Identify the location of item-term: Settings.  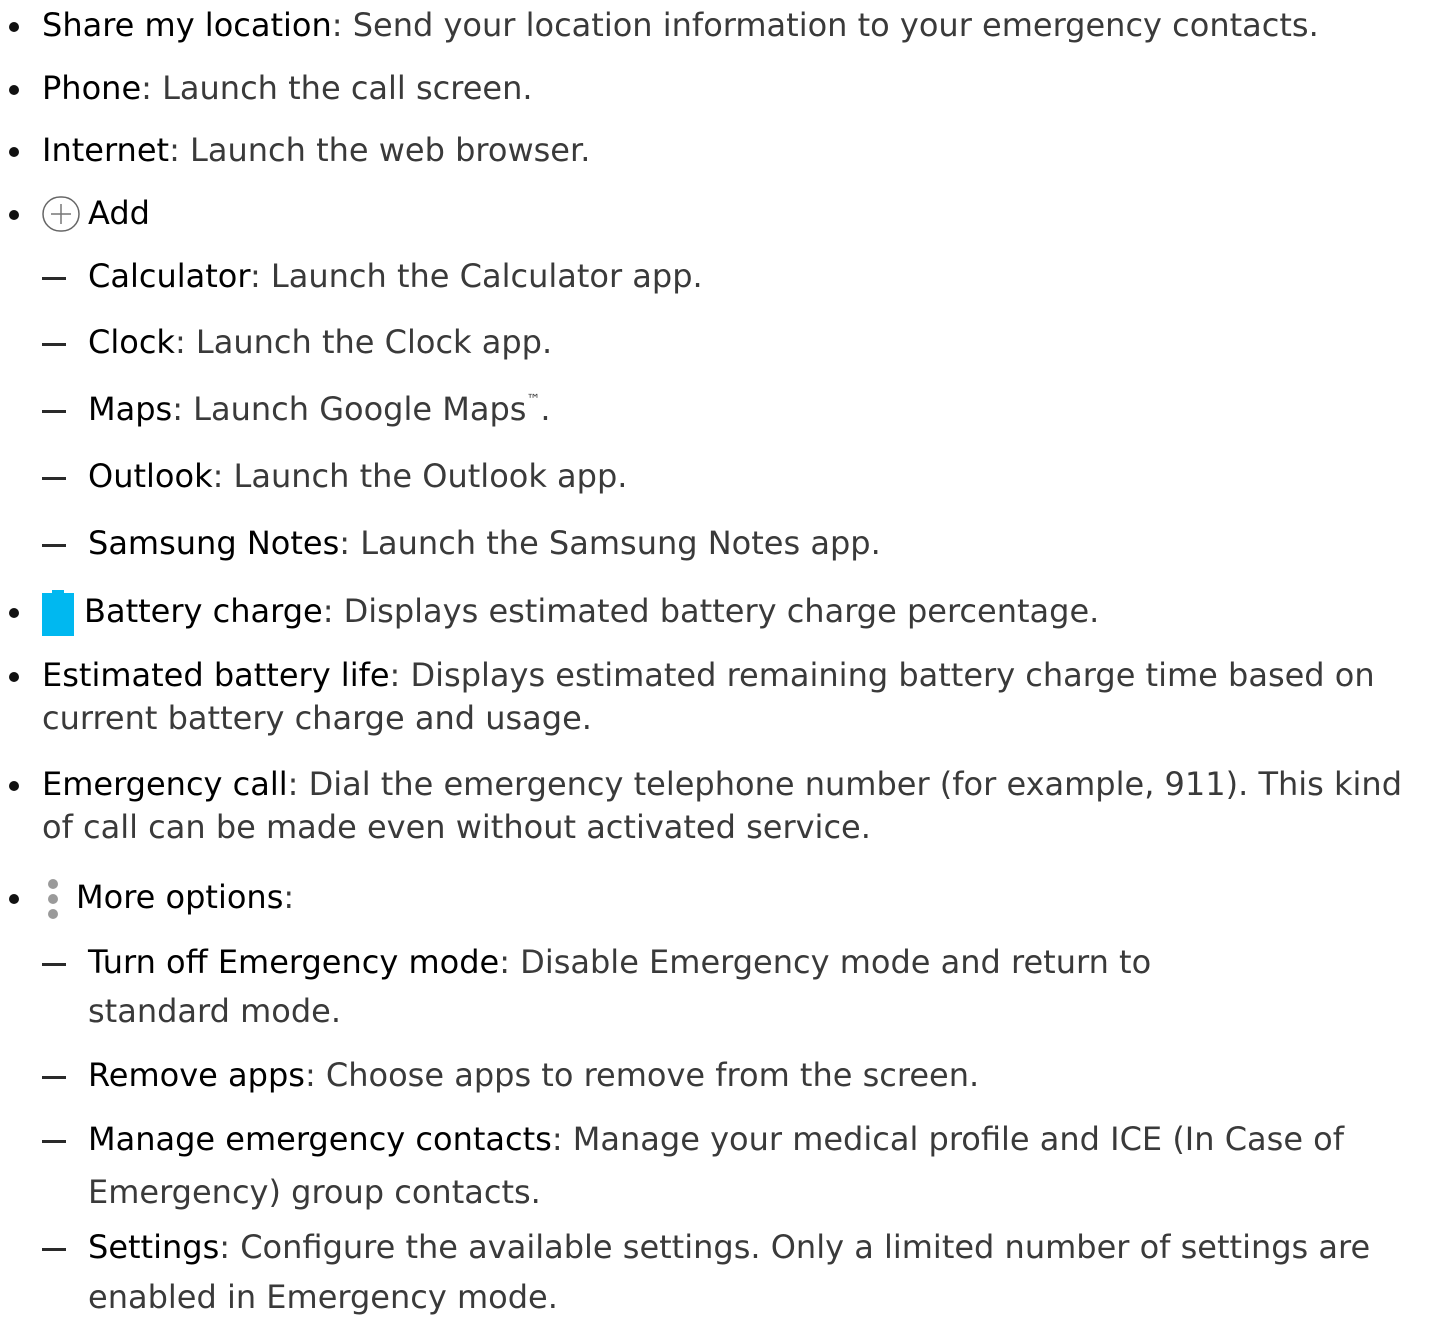
(154, 1247).